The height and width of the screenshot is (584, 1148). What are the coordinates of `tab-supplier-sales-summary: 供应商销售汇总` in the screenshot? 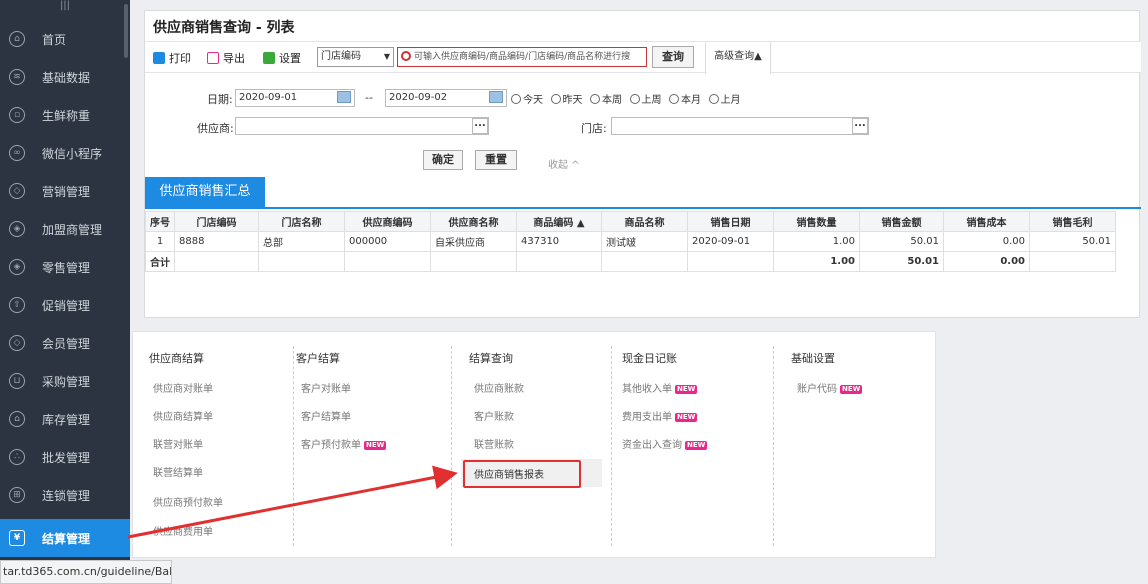 It's located at (205, 192).